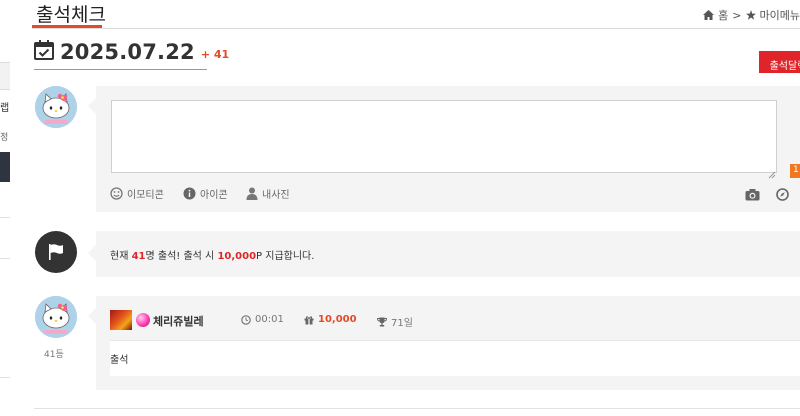 Image resolution: width=800 pixels, height=416 pixels. Describe the element at coordinates (269, 319) in the screenshot. I see `entry-time-value: 00:01` at that location.